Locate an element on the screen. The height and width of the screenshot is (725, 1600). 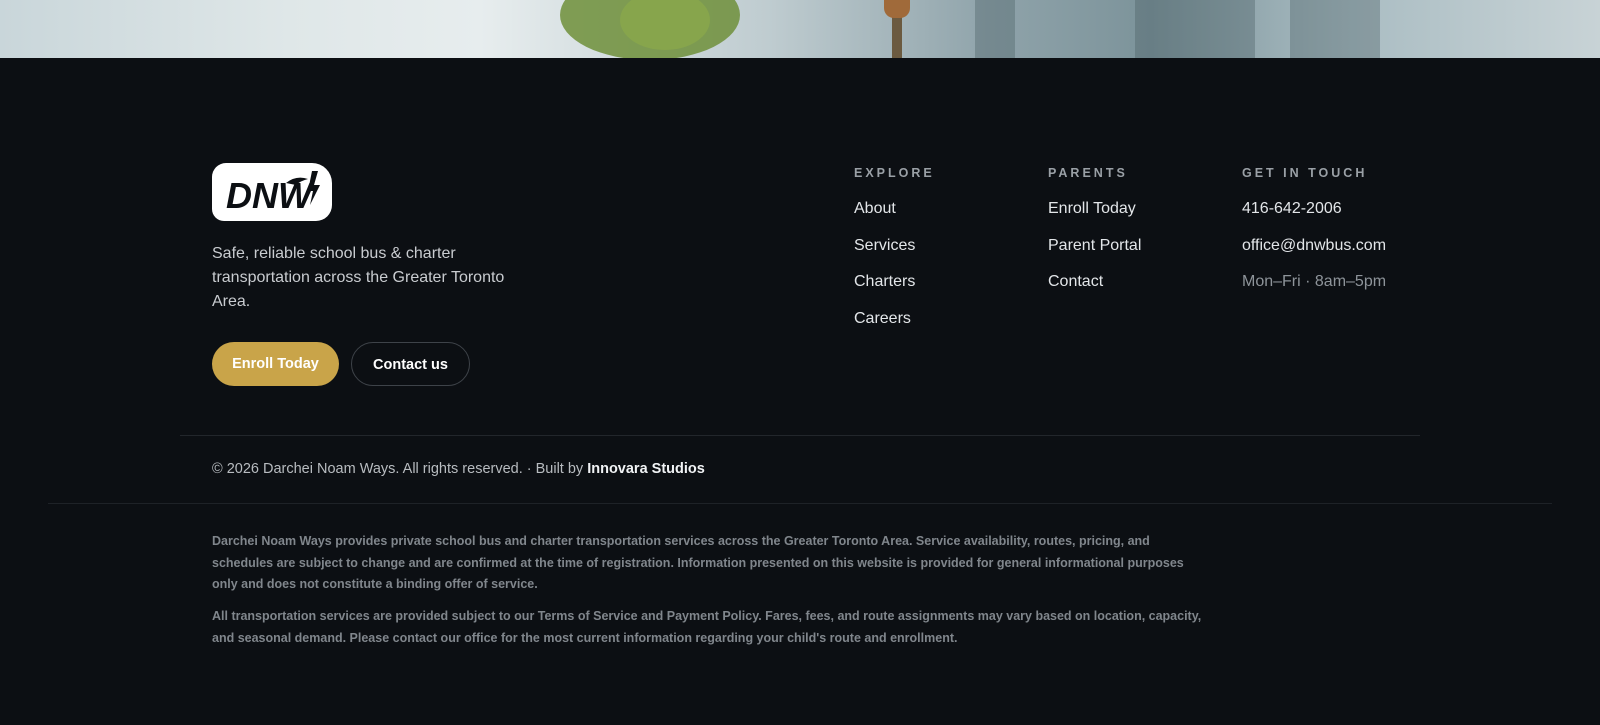
footer-link-parent-portal: Parent Portal is located at coordinates (1094, 246).